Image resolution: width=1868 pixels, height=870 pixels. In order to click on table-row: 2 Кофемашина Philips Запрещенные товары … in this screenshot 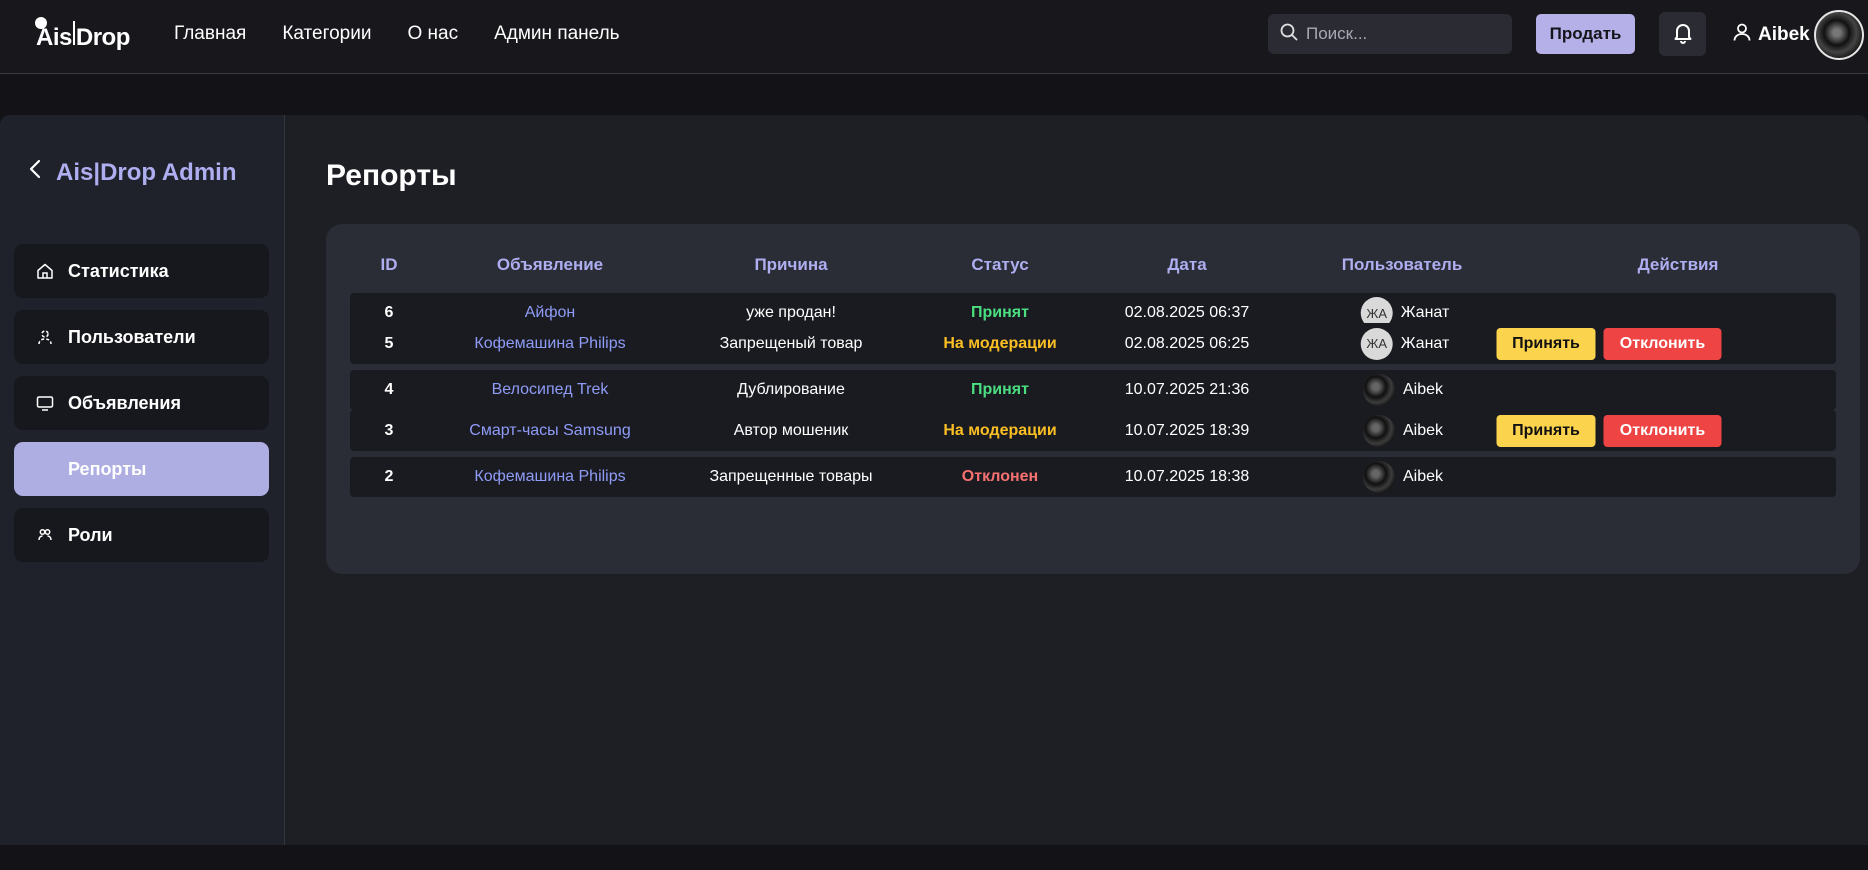, I will do `click(1093, 477)`.